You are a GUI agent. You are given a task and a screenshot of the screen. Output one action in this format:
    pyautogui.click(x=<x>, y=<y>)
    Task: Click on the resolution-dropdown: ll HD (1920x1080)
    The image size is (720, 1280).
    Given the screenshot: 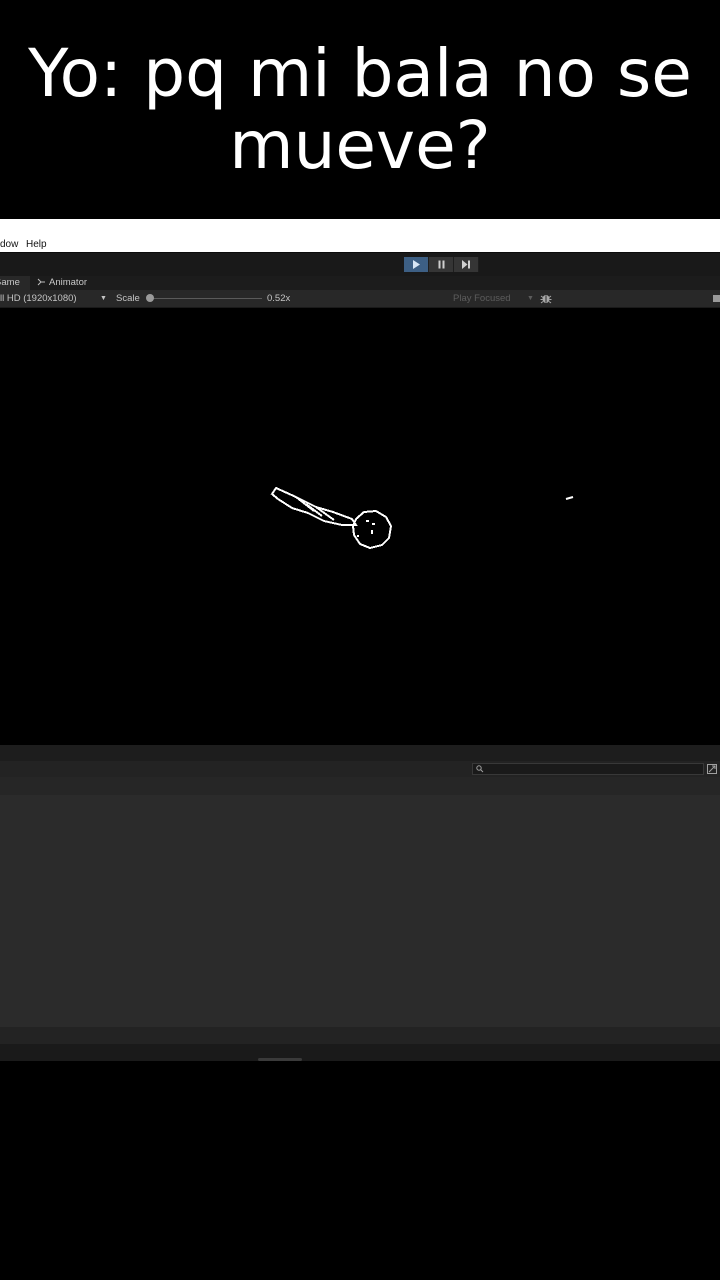 What is the action you would take?
    pyautogui.click(x=38, y=298)
    